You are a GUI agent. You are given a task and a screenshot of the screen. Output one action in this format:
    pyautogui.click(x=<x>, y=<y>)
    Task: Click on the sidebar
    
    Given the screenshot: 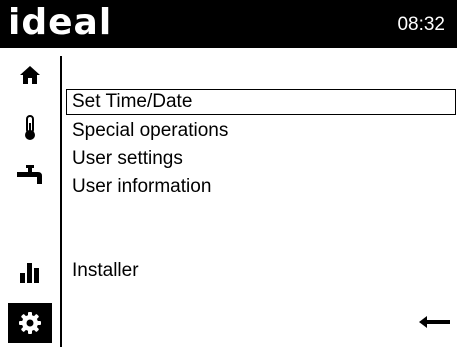 What is the action you would take?
    pyautogui.click(x=30, y=197)
    